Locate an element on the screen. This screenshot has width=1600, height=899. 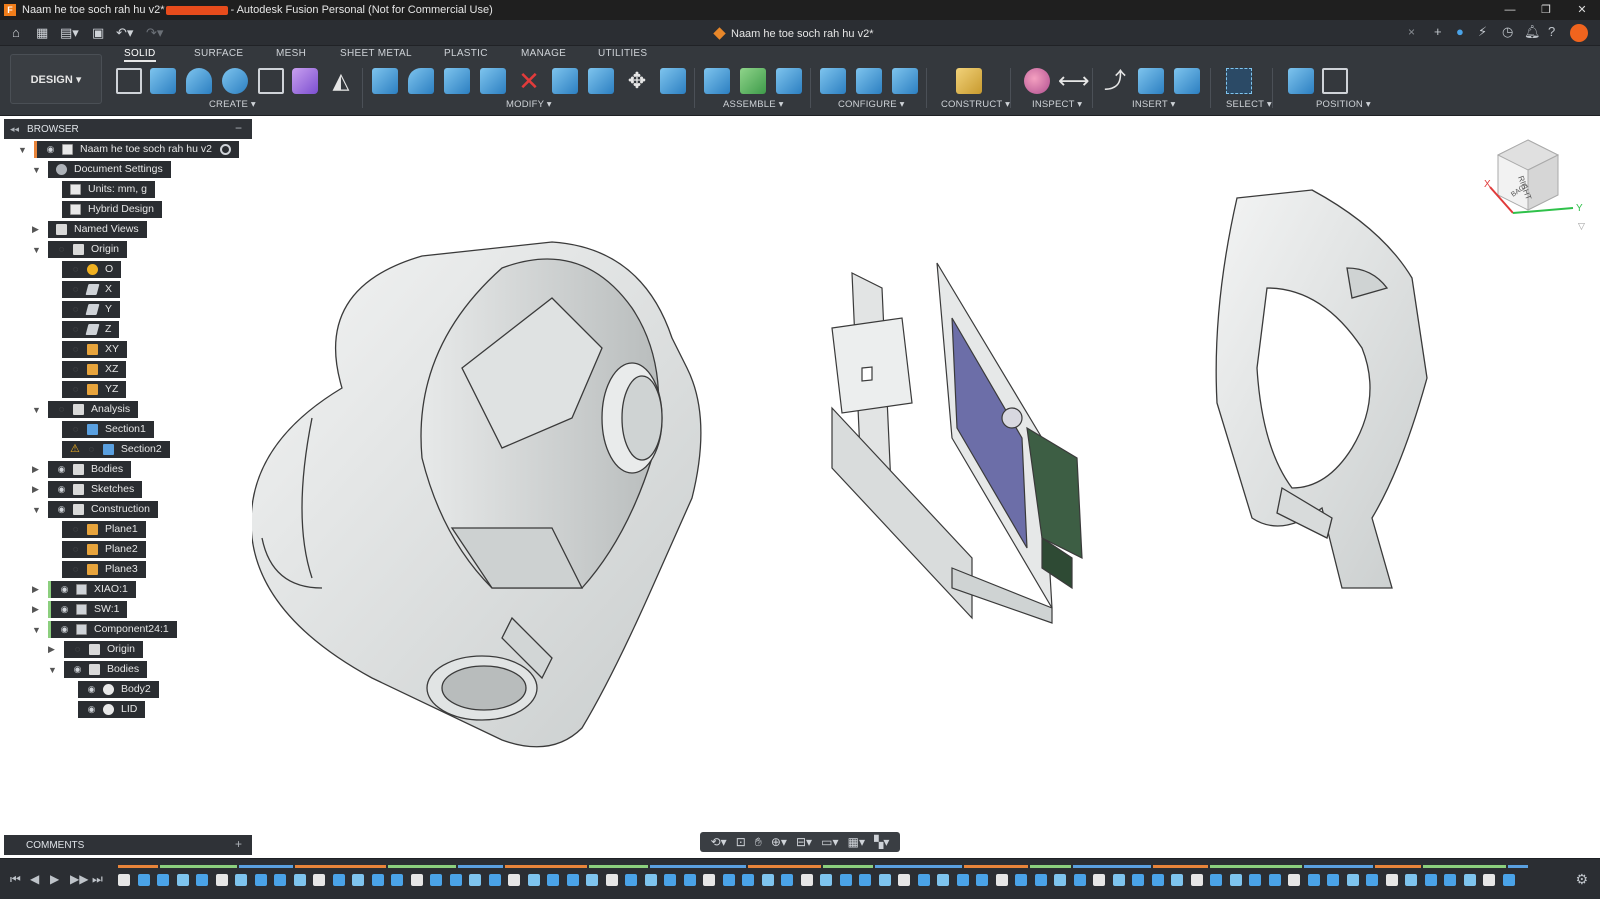
group-position: POSITION ▾ is located at coordinates (1343, 104).